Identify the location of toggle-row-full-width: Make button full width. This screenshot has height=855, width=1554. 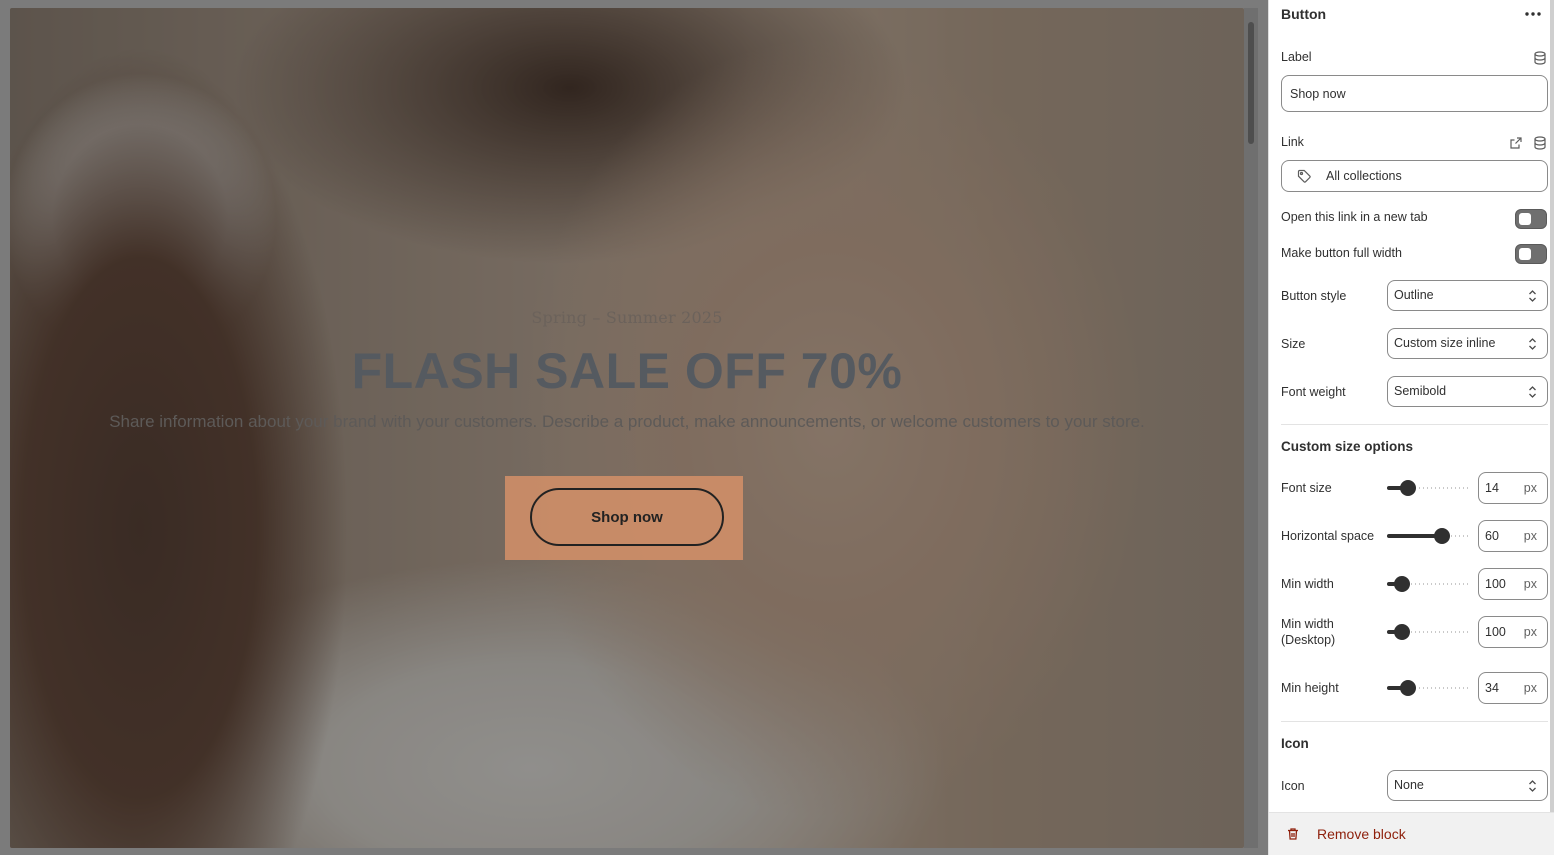
(1414, 254).